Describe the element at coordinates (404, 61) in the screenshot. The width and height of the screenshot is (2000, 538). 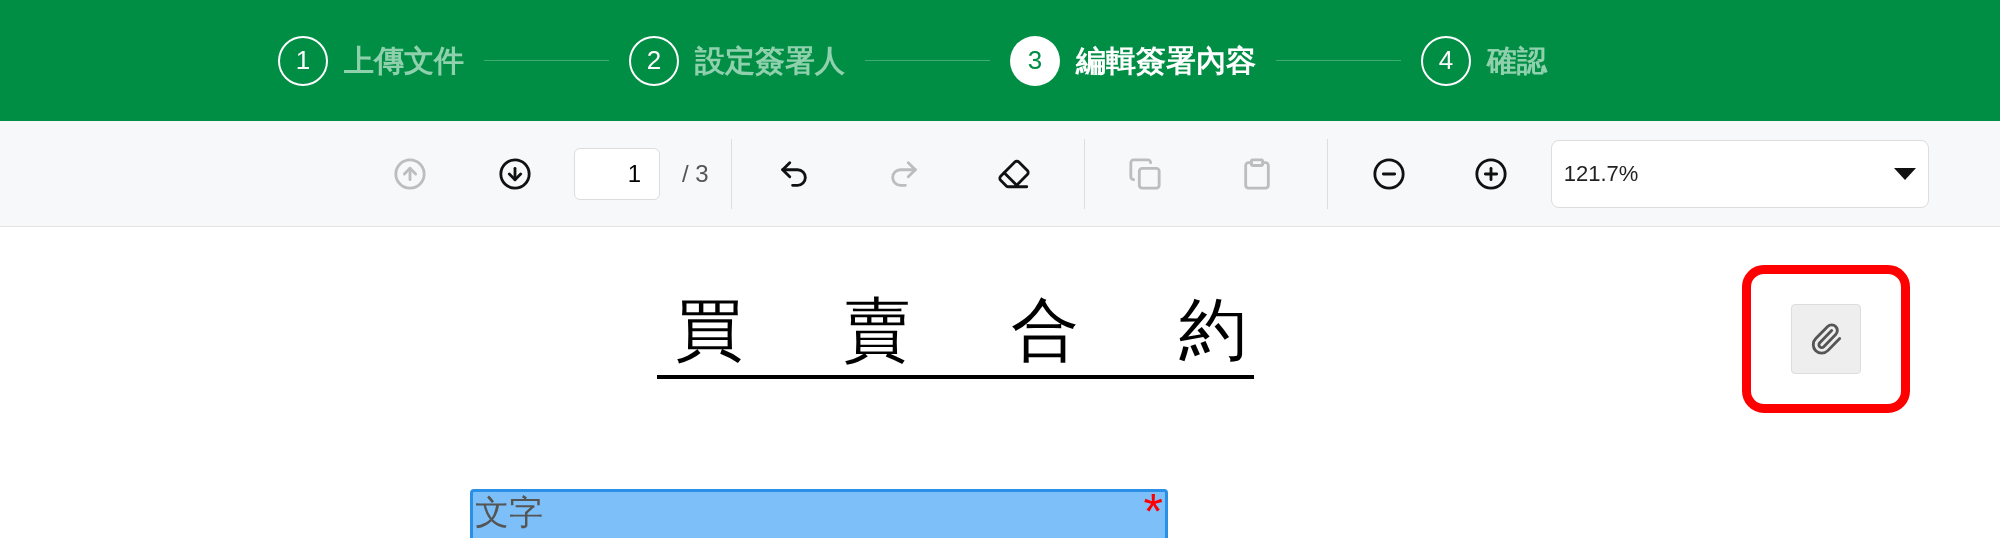
I see `step-label: 上傳文件` at that location.